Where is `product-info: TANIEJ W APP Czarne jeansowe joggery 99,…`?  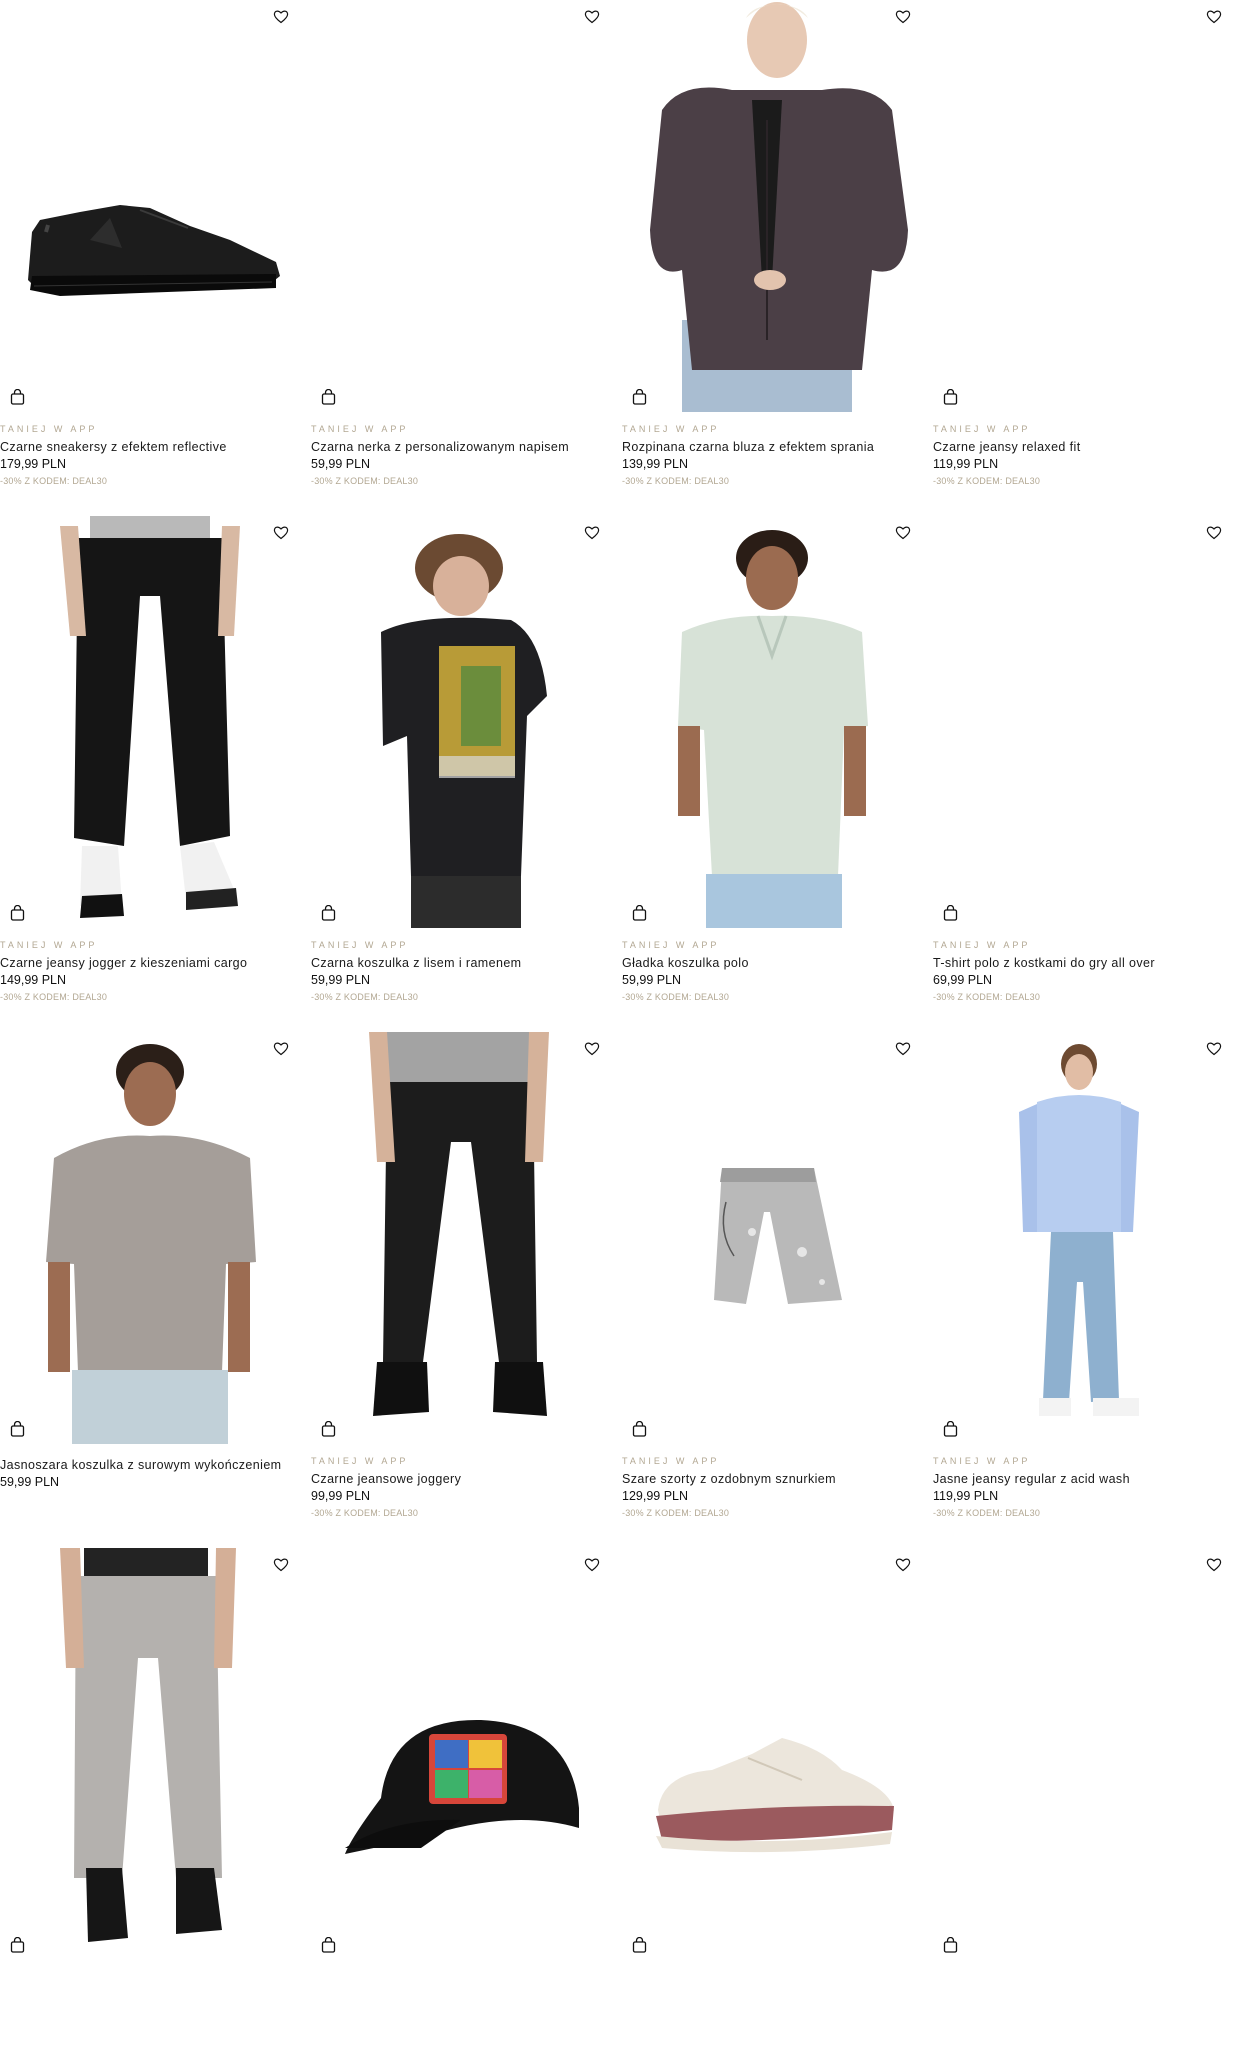 product-info: TANIEJ W APP Czarne jeansowe joggery 99,… is located at coordinates (458, 1481).